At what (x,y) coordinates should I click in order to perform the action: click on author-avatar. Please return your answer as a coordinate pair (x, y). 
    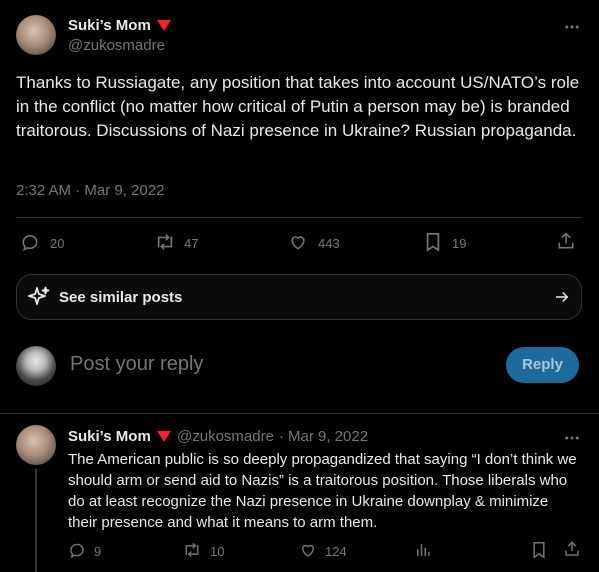
    Looking at the image, I should click on (36, 35).